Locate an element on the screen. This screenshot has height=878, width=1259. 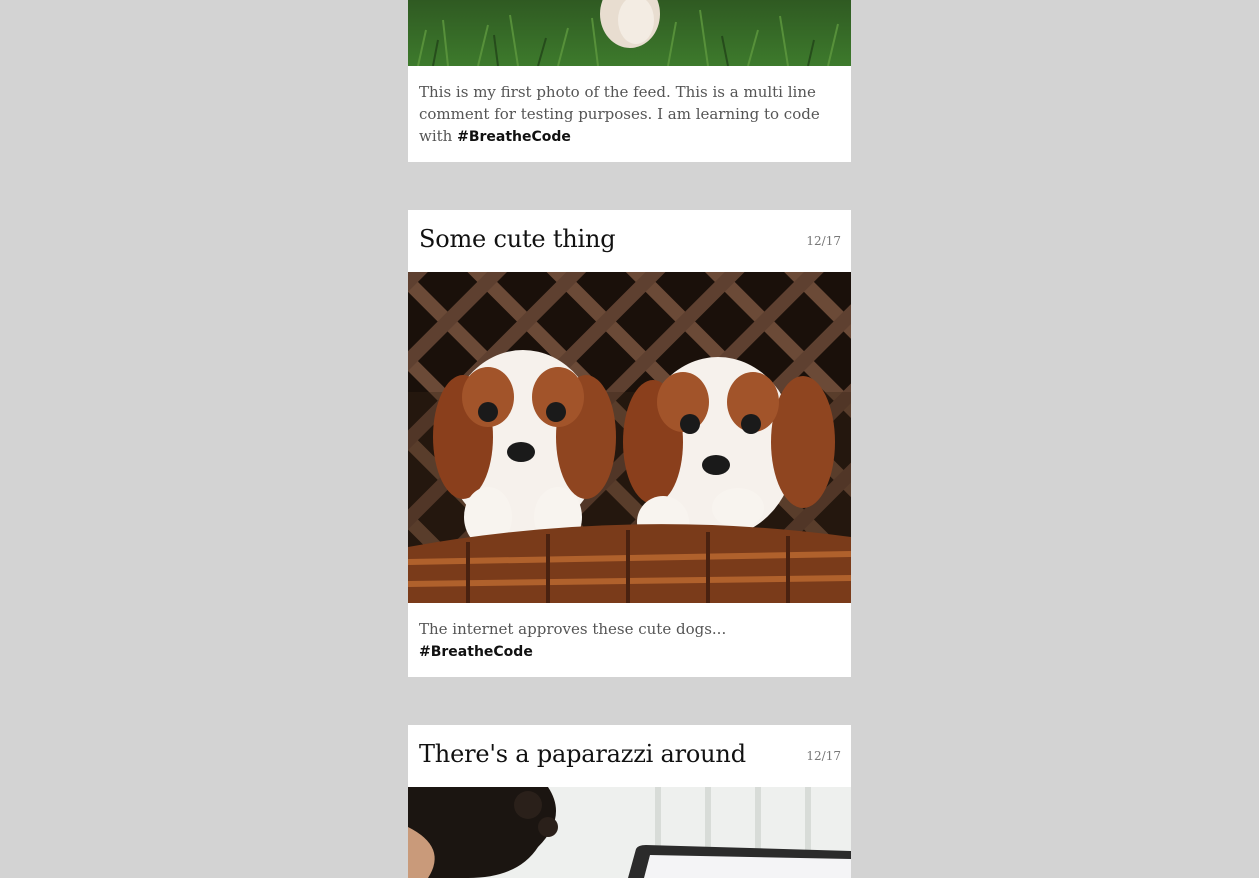
post-header: There's a paparazzi around 12/17 is located at coordinates (629, 756).